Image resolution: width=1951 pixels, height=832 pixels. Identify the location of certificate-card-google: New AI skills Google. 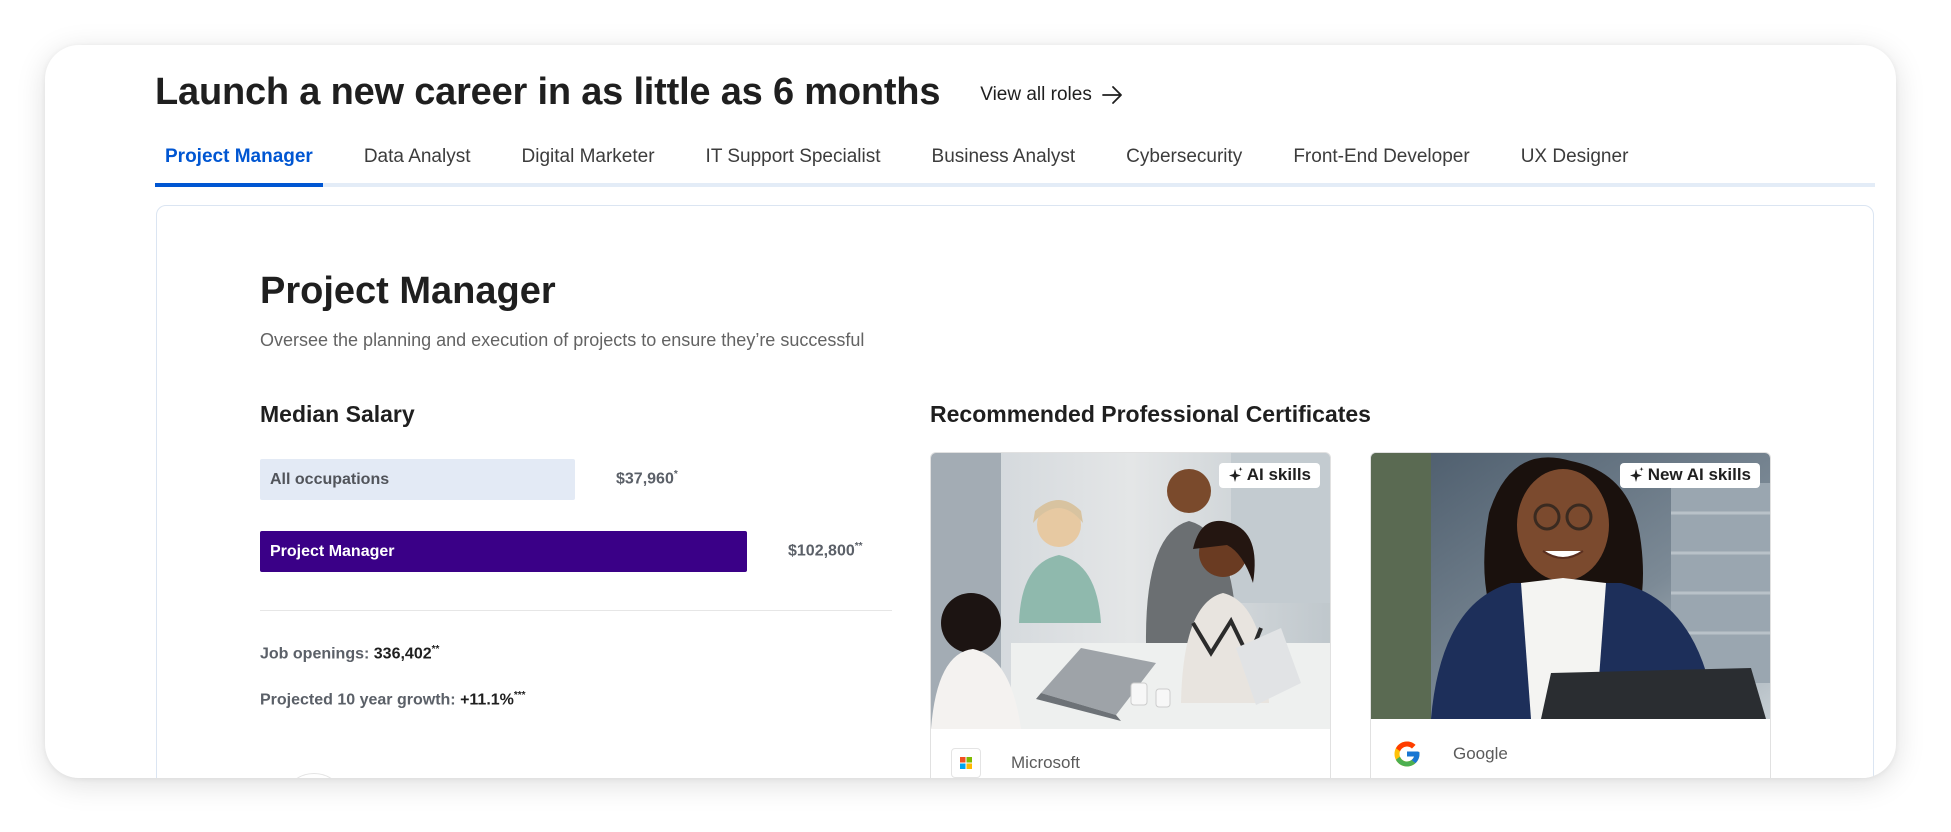
(1570, 615).